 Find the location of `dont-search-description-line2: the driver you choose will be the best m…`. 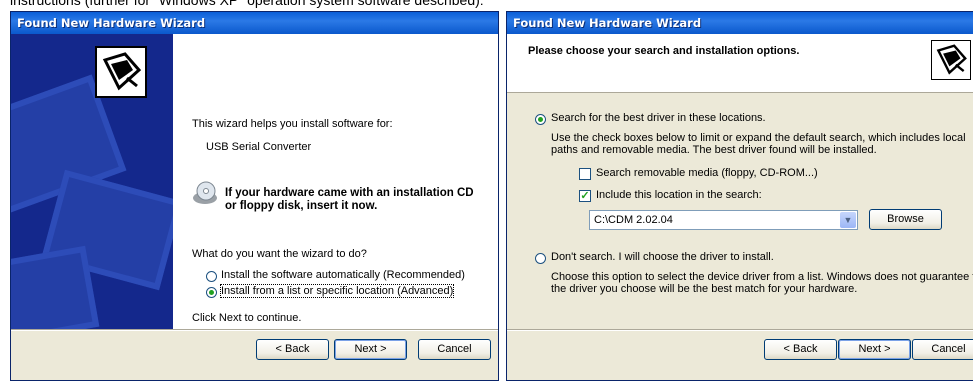

dont-search-description-line2: the driver you choose will be the best m… is located at coordinates (704, 289).